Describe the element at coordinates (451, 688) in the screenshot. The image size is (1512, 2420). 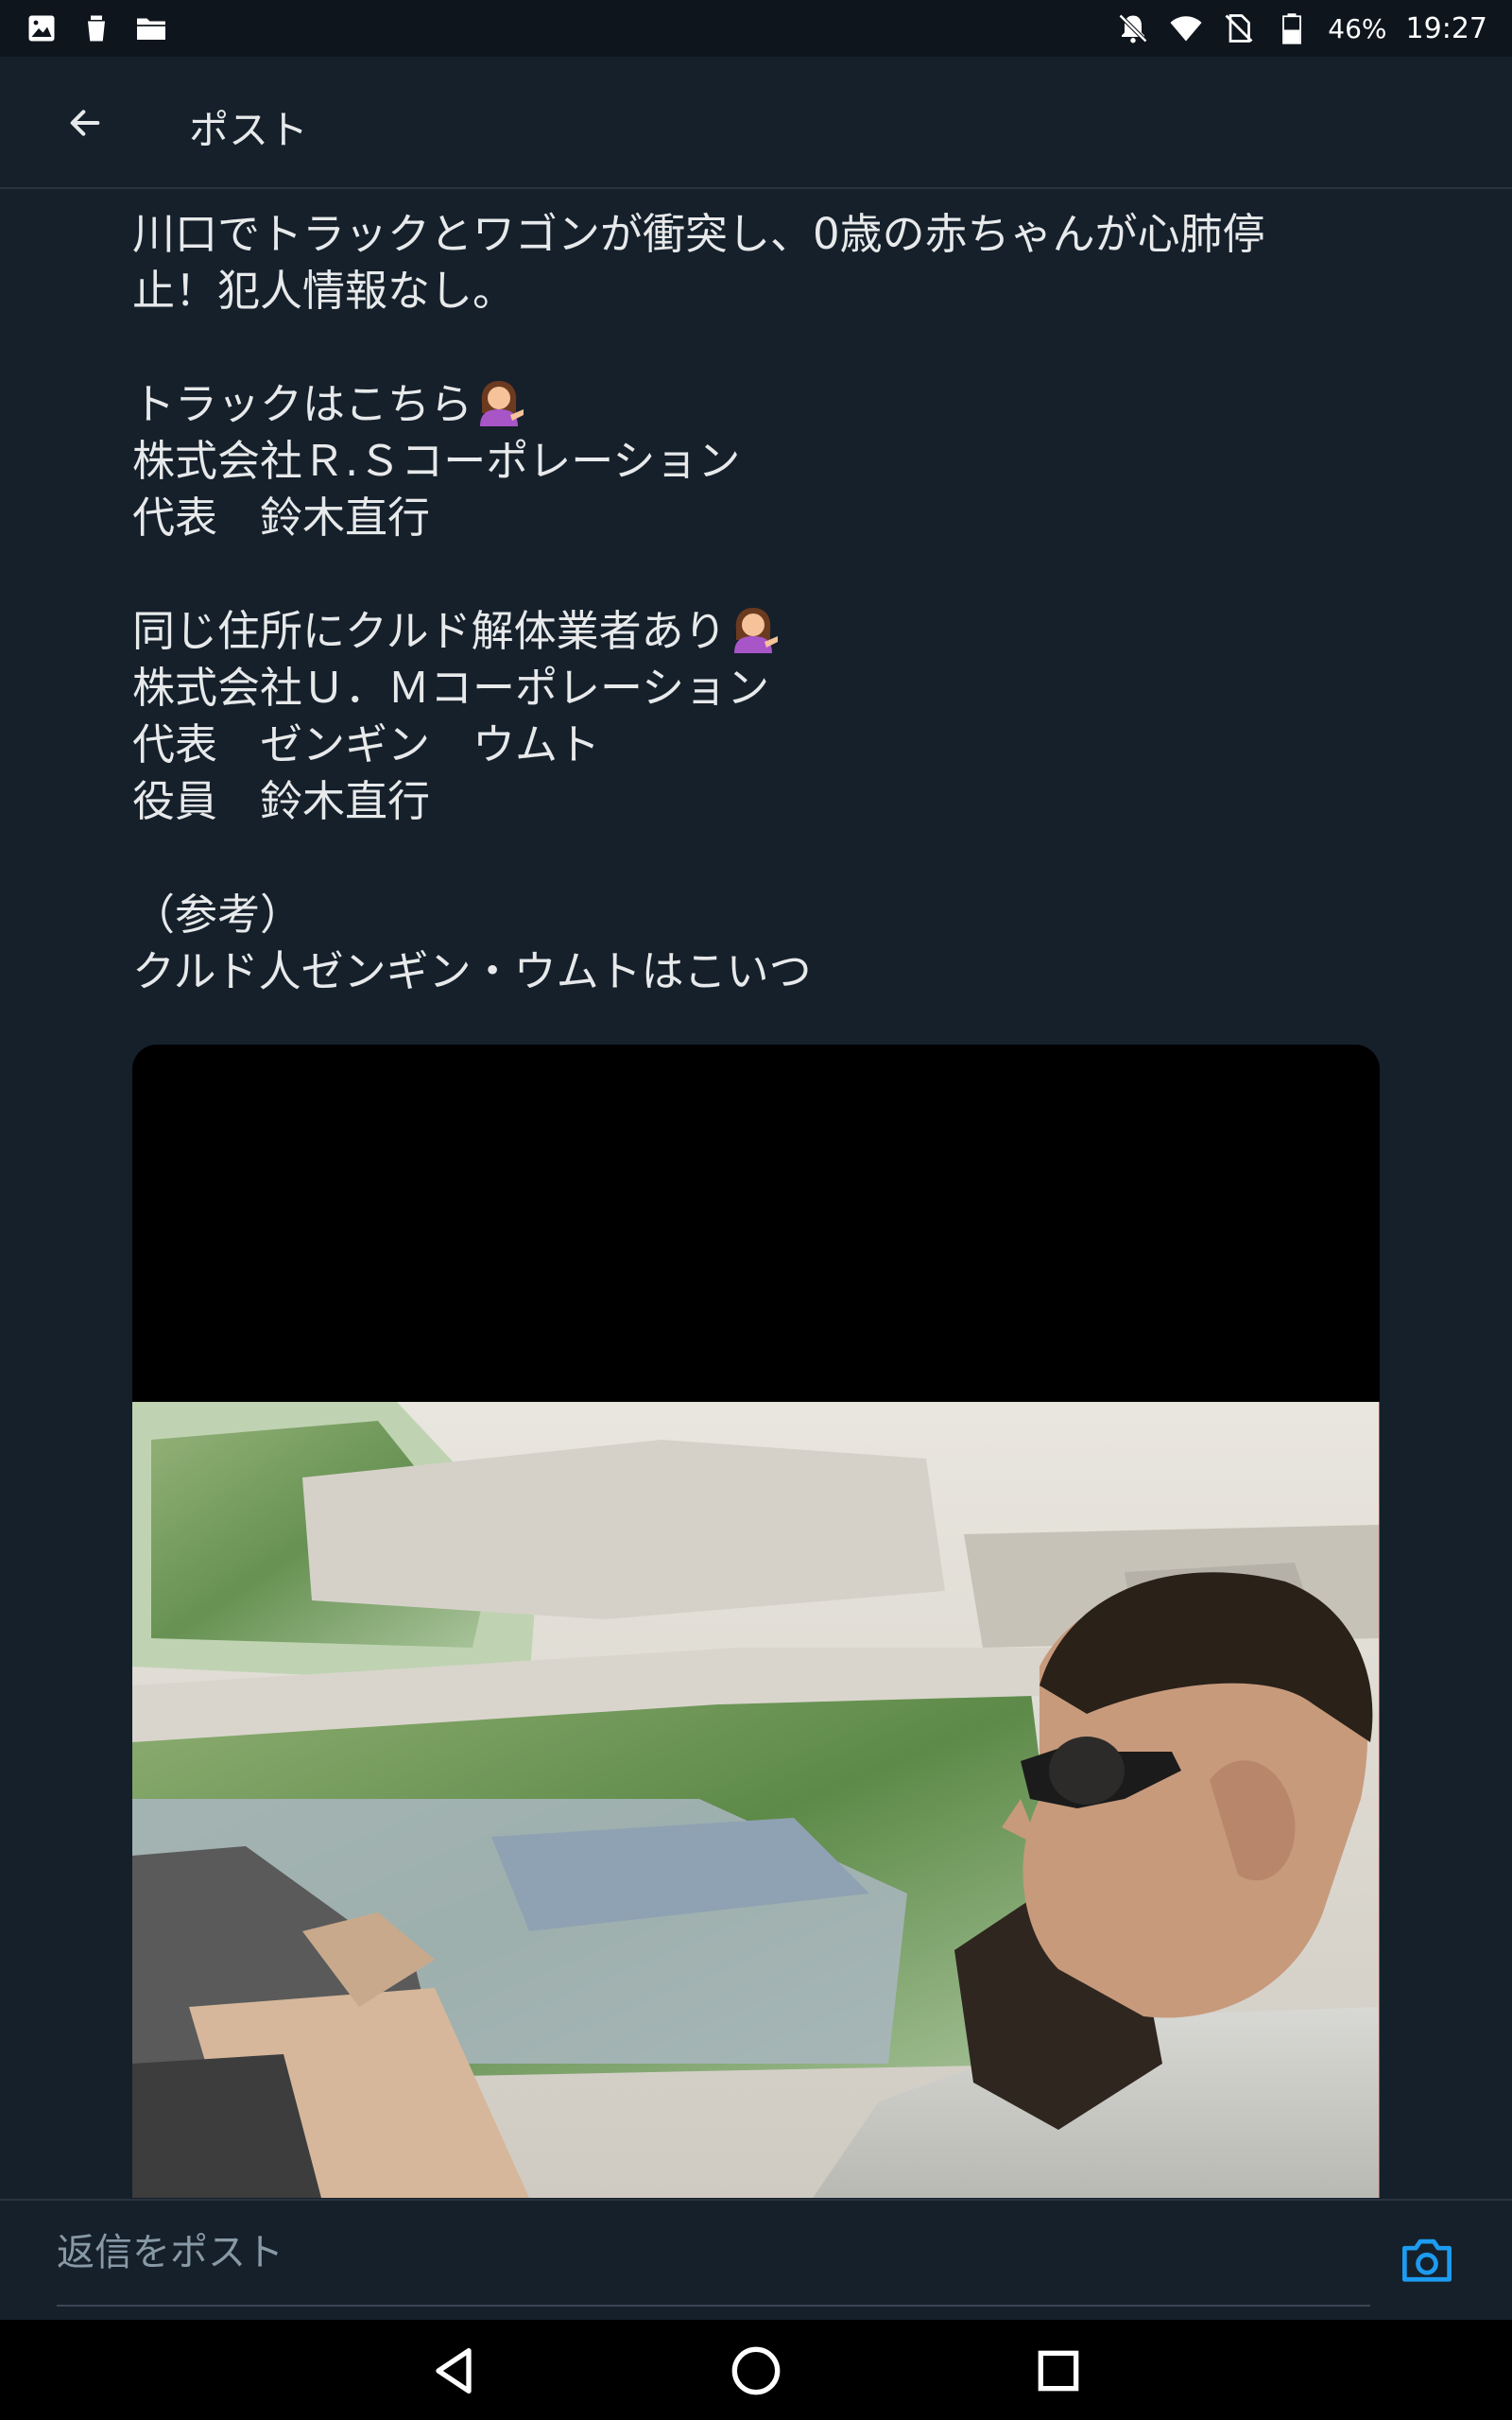
I see `tweet-line: 株式会社Ｕ．Ｍコーポレーション` at that location.